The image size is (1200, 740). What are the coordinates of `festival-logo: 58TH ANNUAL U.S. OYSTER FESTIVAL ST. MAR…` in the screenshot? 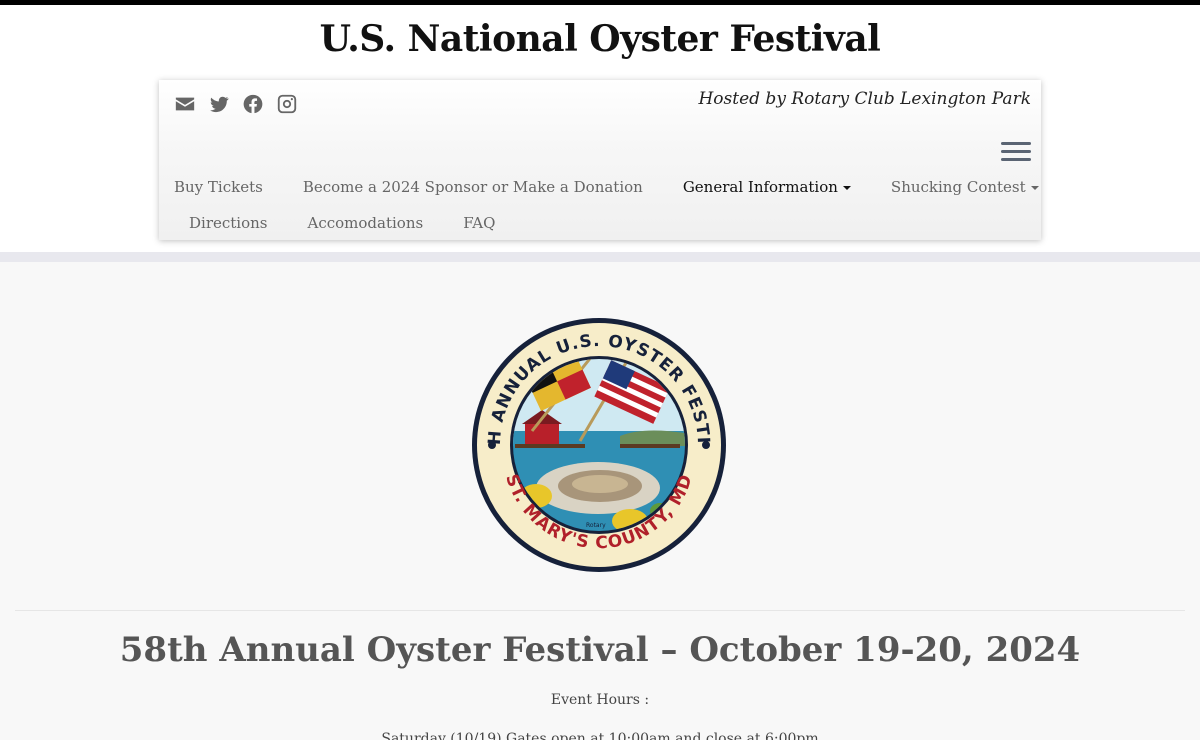 It's located at (595, 437).